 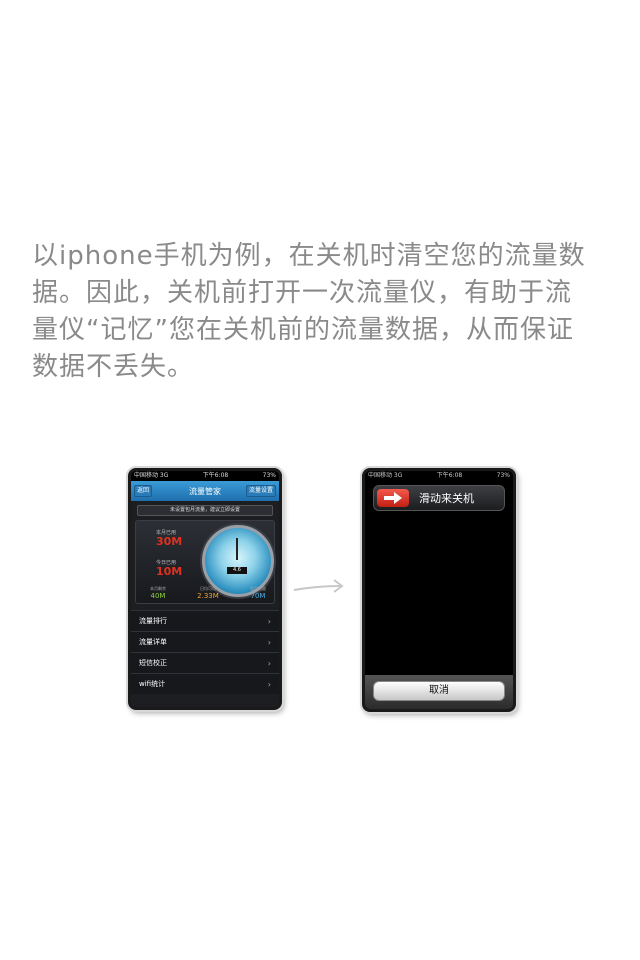 What do you see at coordinates (205, 510) in the screenshot?
I see `setup-notice: 未设置包月流量，建议立即设置` at bounding box center [205, 510].